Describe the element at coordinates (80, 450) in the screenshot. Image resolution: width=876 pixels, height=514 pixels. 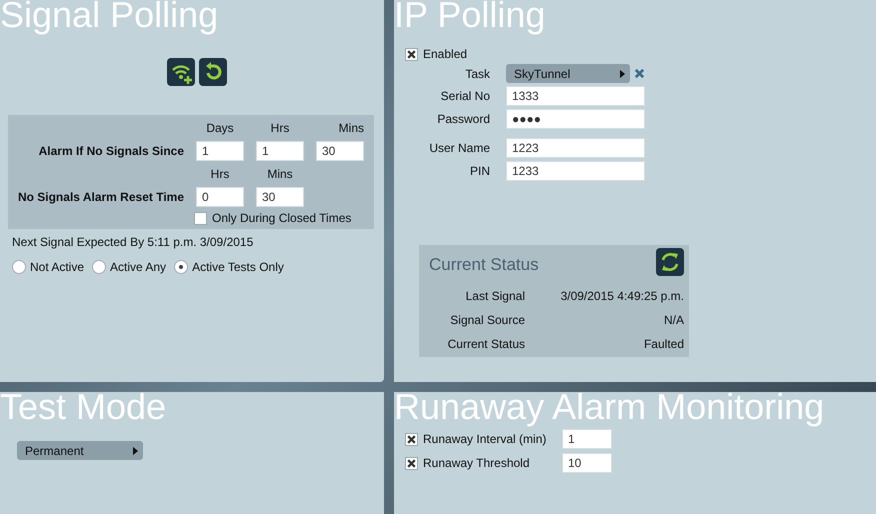
I see `mode-dropdown: Permanent` at that location.